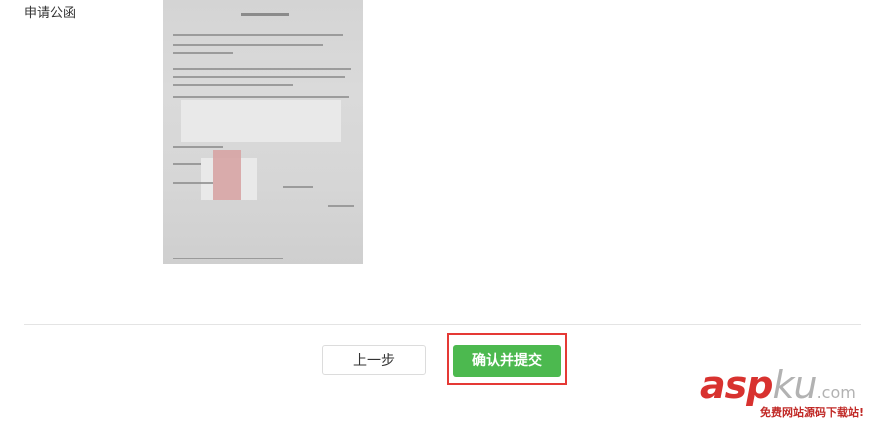  What do you see at coordinates (812, 412) in the screenshot?
I see `watermark-slogan: 免费网站源码下载站!` at bounding box center [812, 412].